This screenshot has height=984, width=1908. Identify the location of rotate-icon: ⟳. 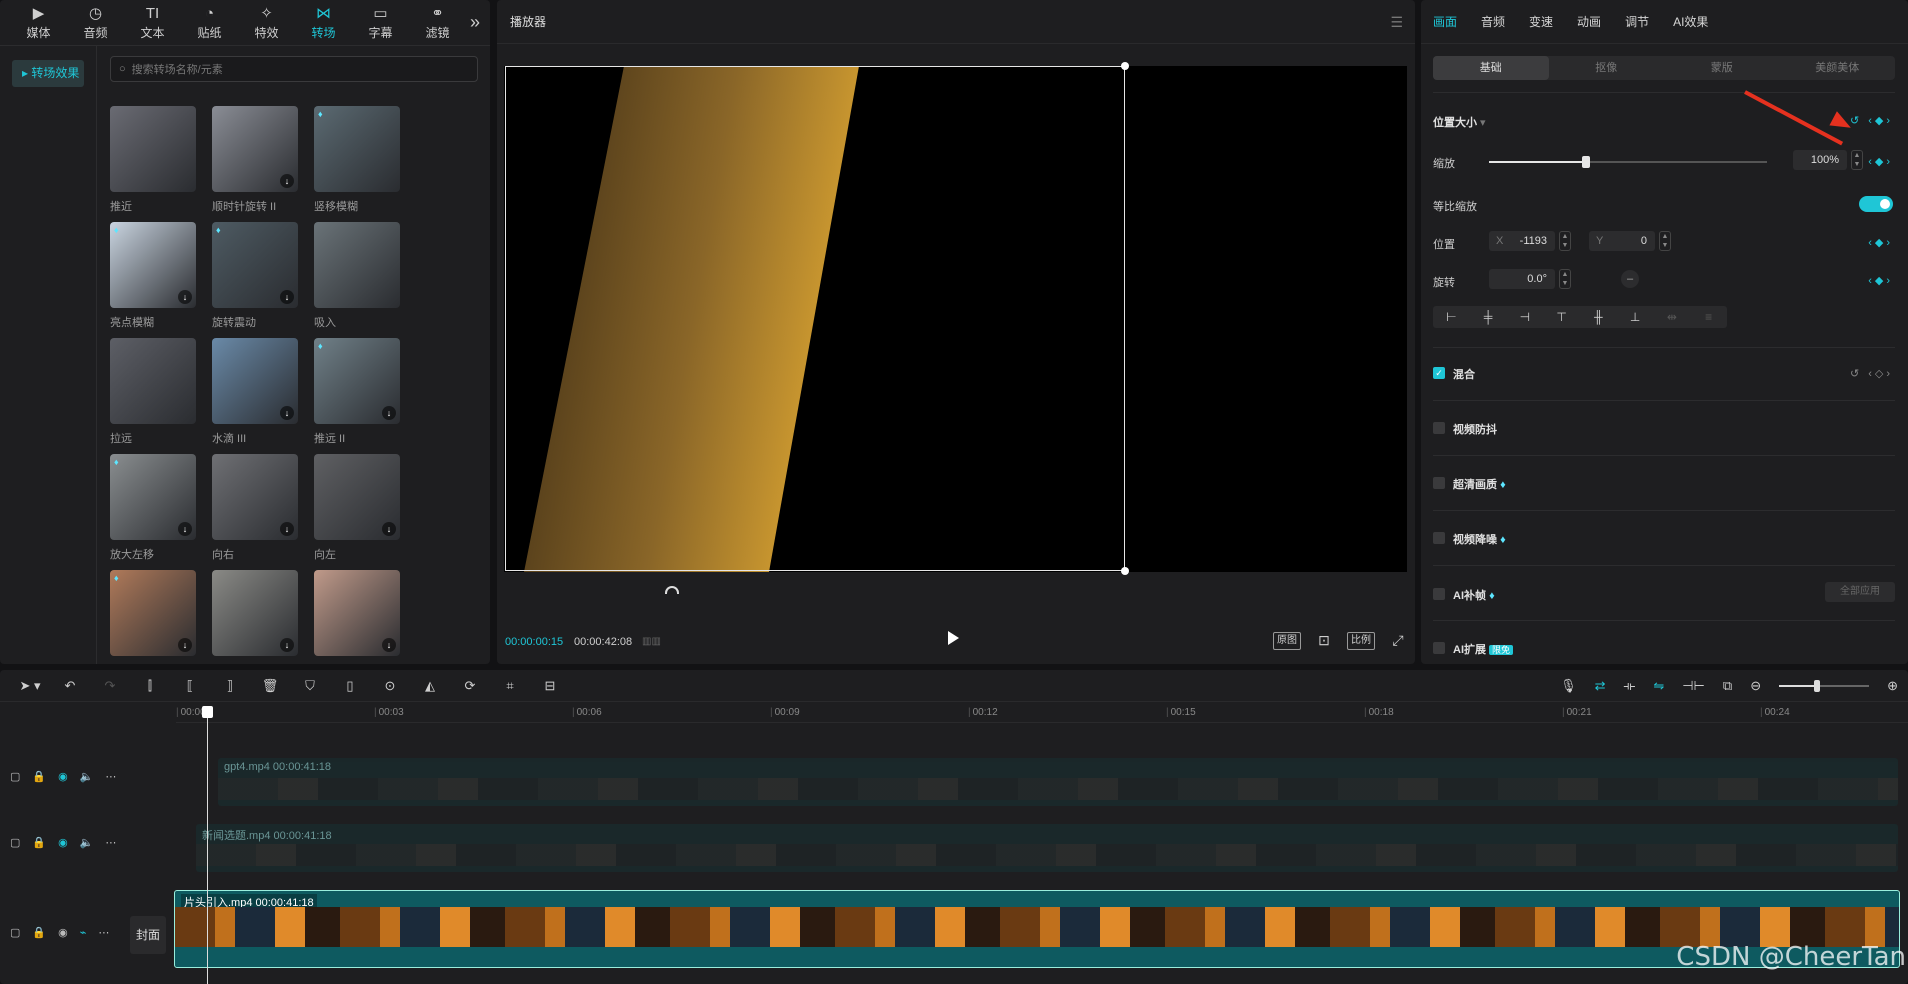
(470, 686).